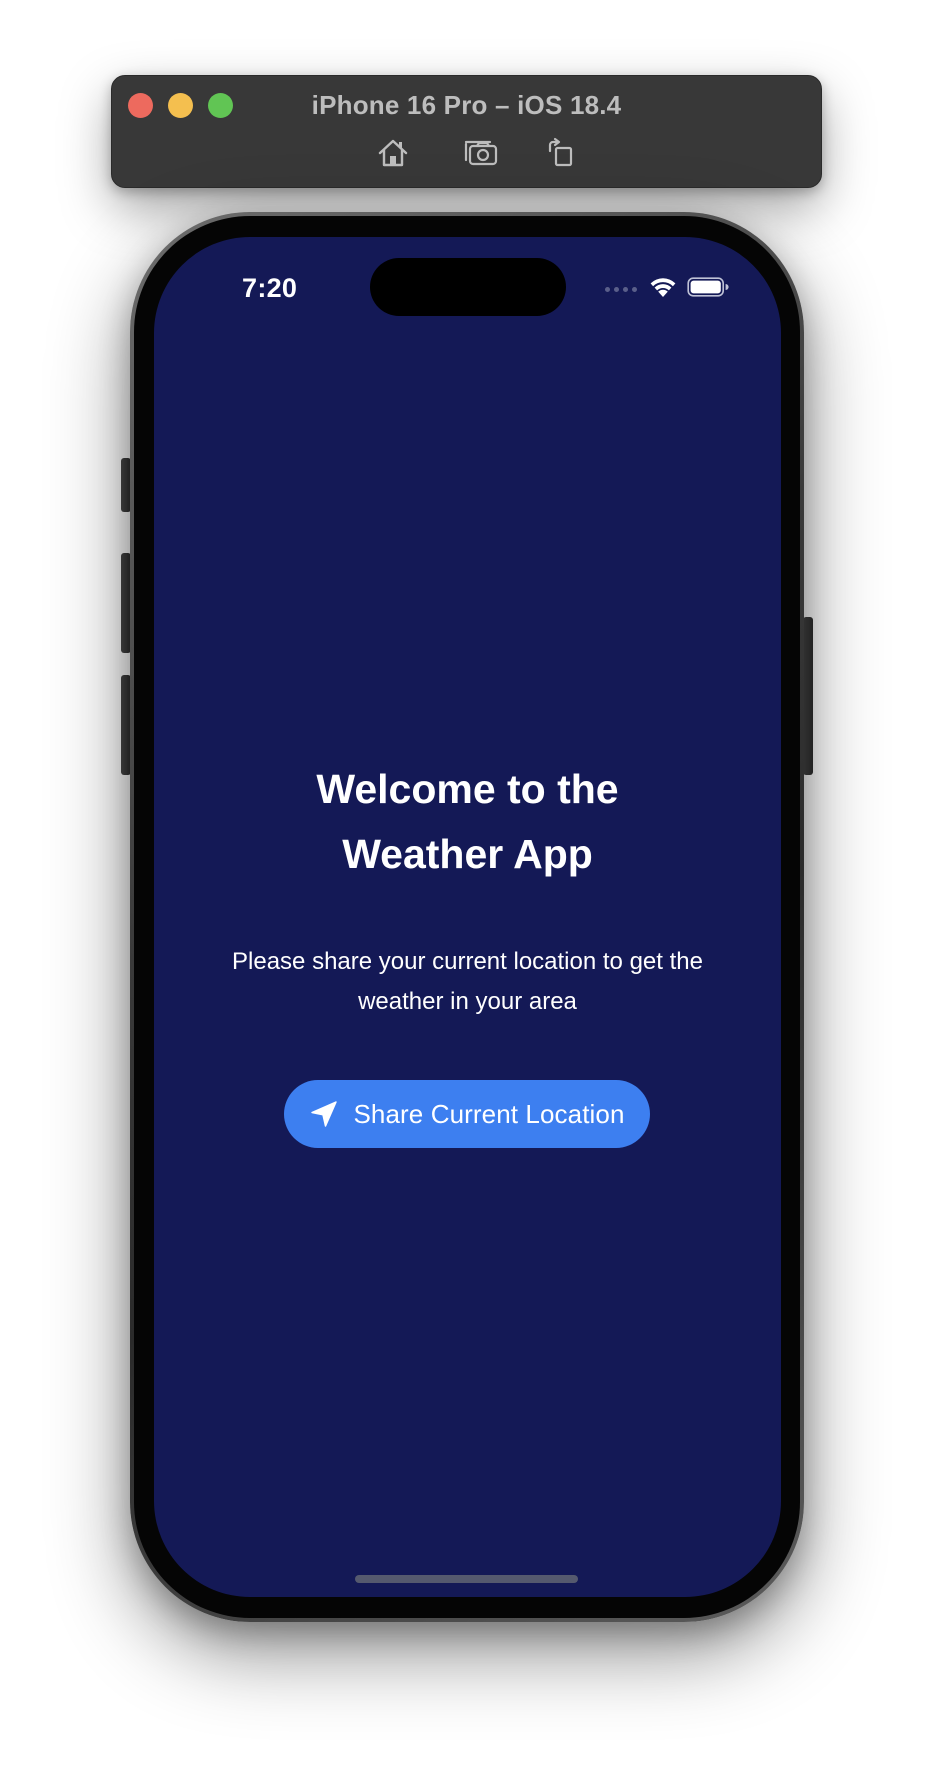  I want to click on rotate-icon, so click(560, 152).